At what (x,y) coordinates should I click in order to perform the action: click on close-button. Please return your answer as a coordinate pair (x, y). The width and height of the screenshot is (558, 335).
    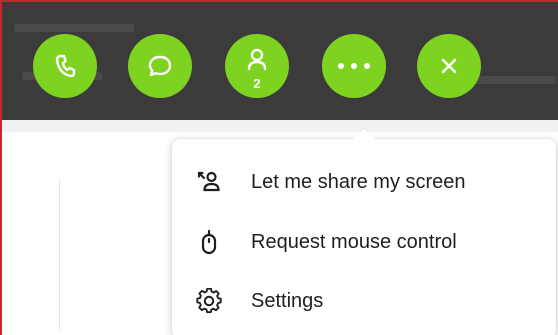
    Looking at the image, I should click on (449, 66).